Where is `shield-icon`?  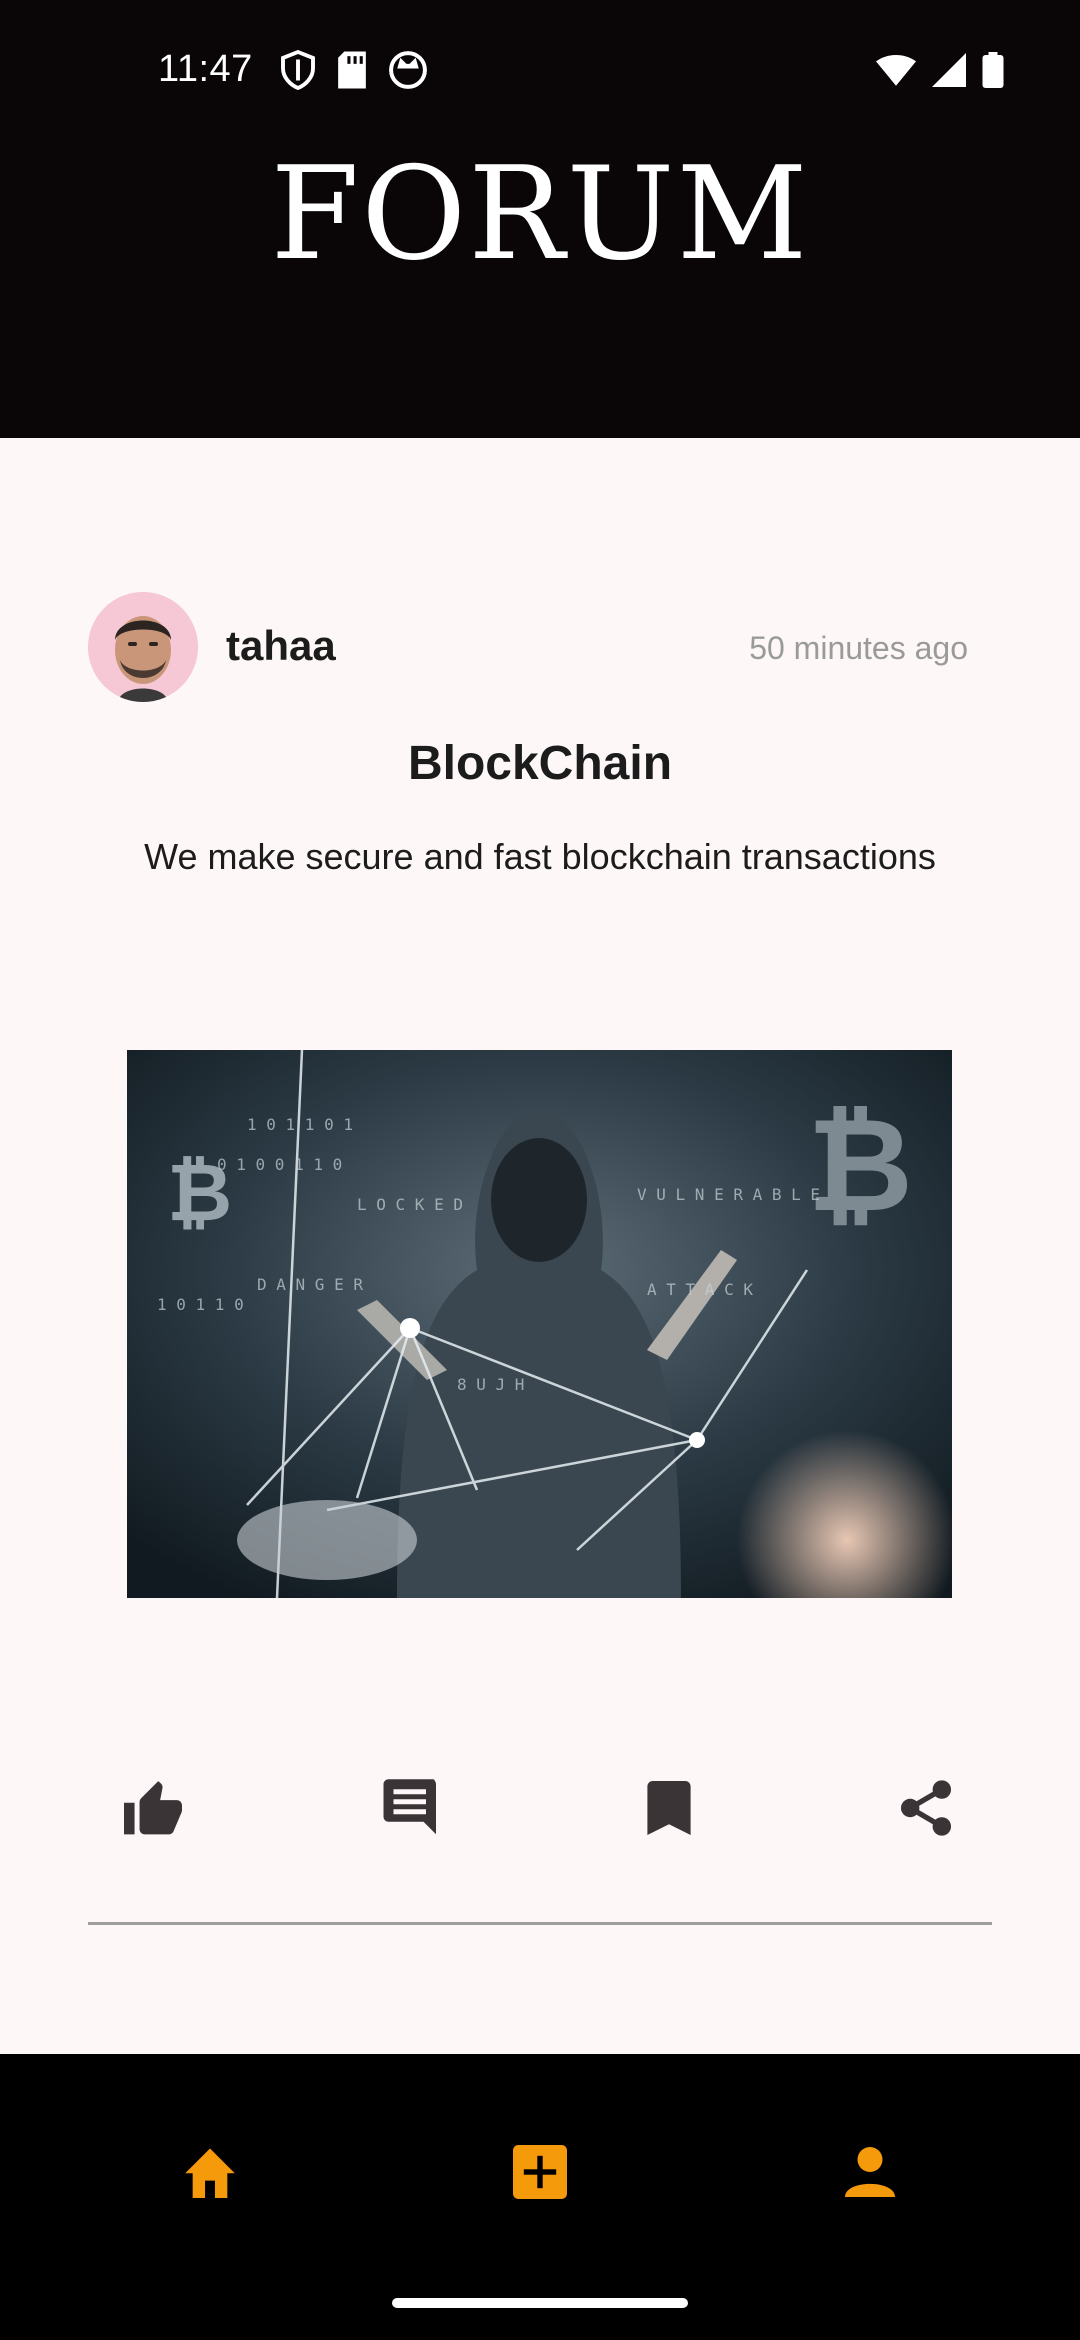
shield-icon is located at coordinates (298, 72).